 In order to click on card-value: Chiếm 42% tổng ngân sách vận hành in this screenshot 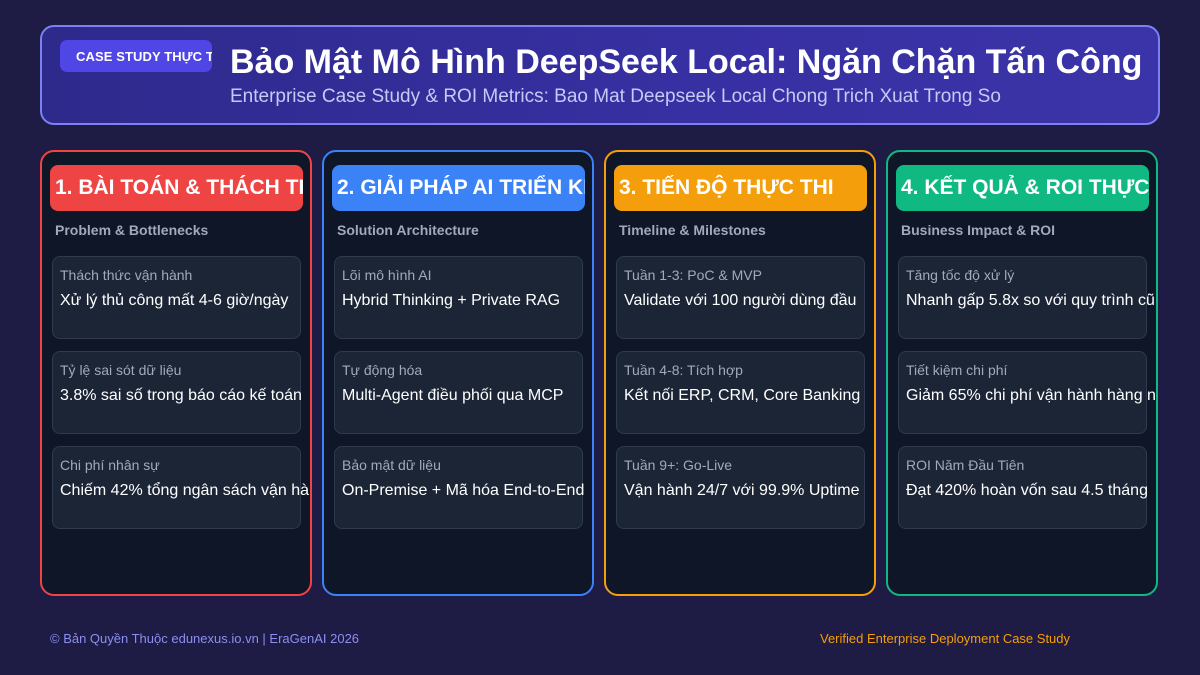, I will do `click(186, 490)`.